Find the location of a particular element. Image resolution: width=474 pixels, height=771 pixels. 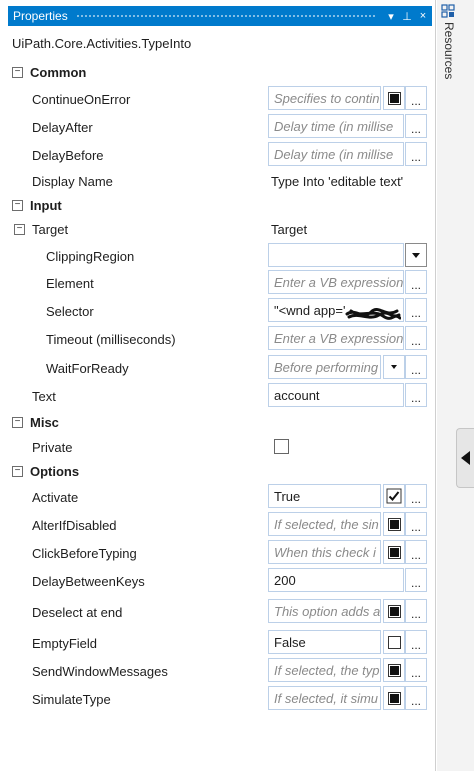

element-input: Enter a VB expression is located at coordinates (336, 282).